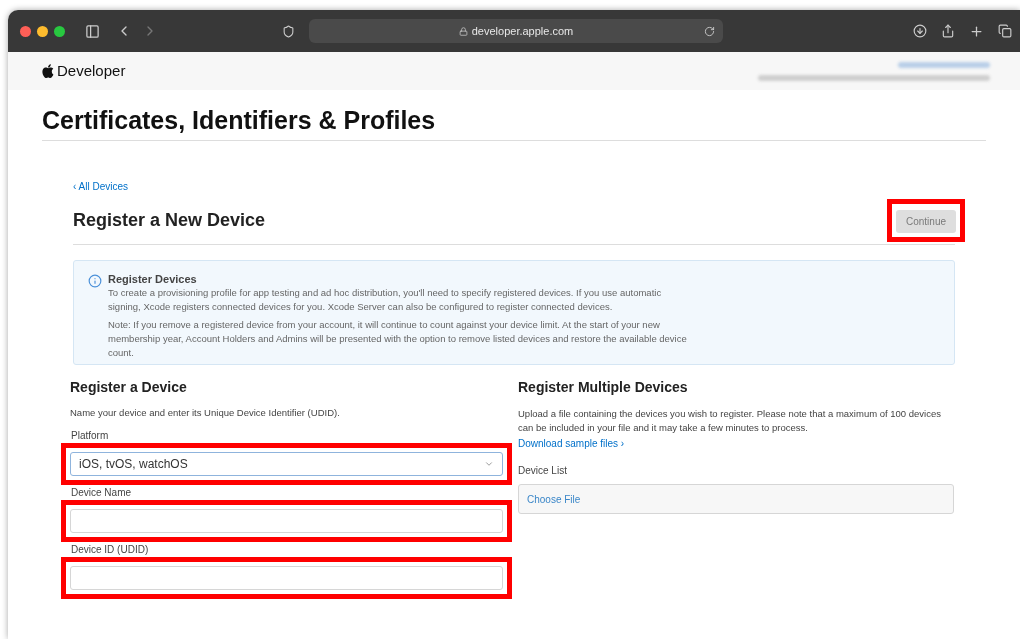  I want to click on platform-select: iOS, tvOS, watchOS, so click(286, 464).